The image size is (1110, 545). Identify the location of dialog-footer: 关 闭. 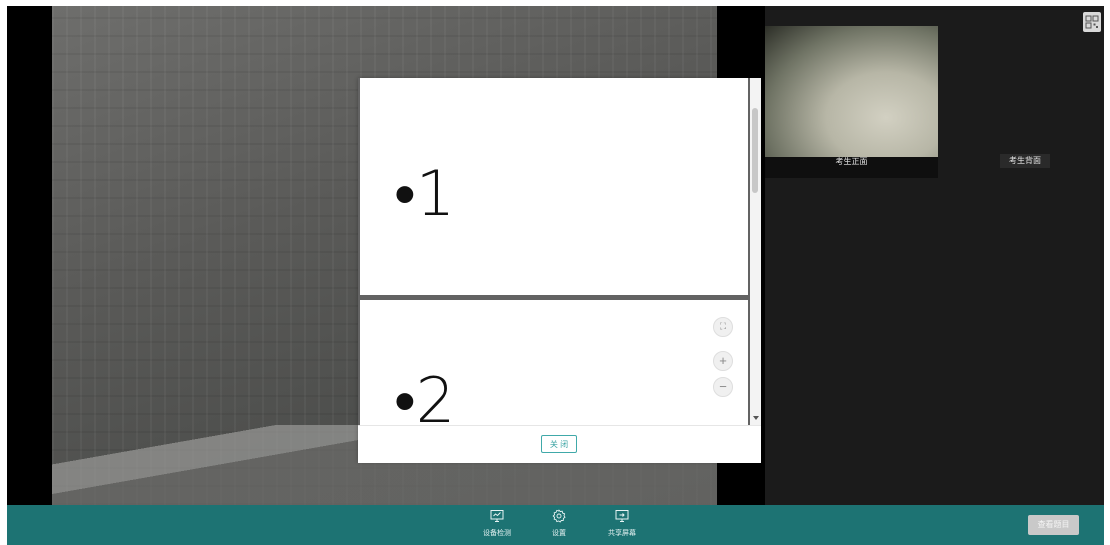
(559, 444).